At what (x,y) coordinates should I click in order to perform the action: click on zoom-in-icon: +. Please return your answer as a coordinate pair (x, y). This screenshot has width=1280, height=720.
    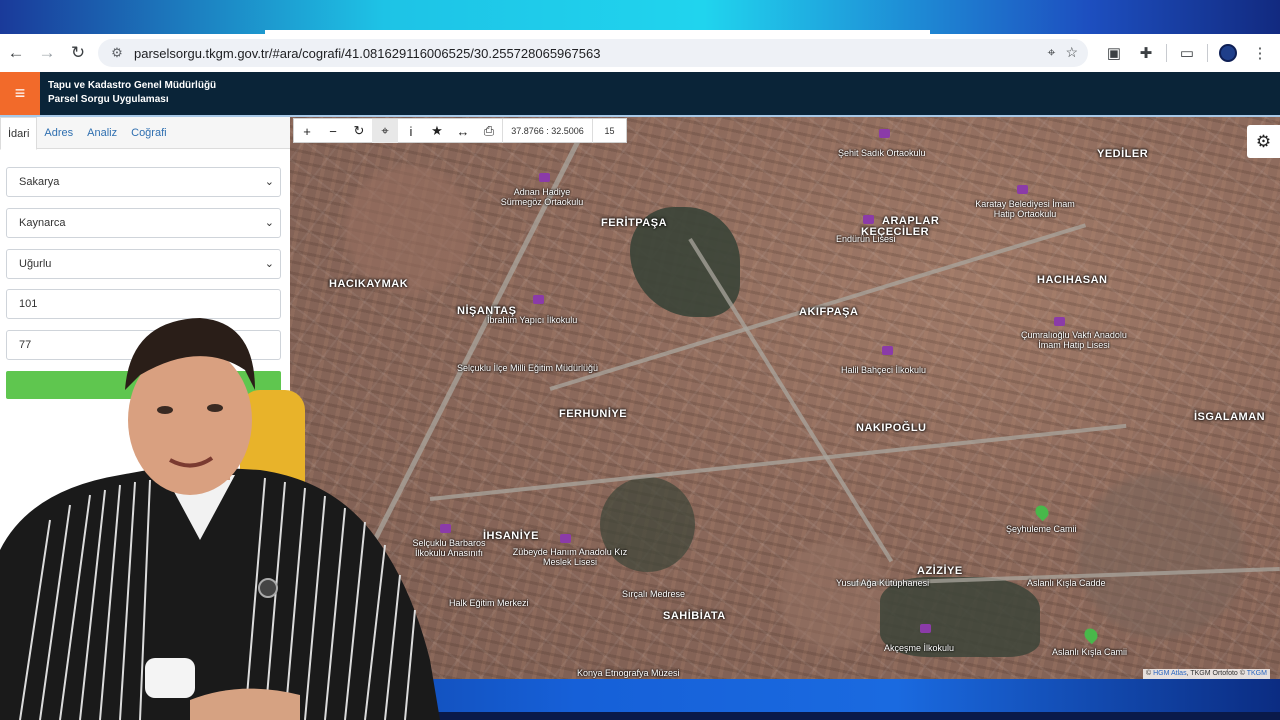
    Looking at the image, I should click on (307, 131).